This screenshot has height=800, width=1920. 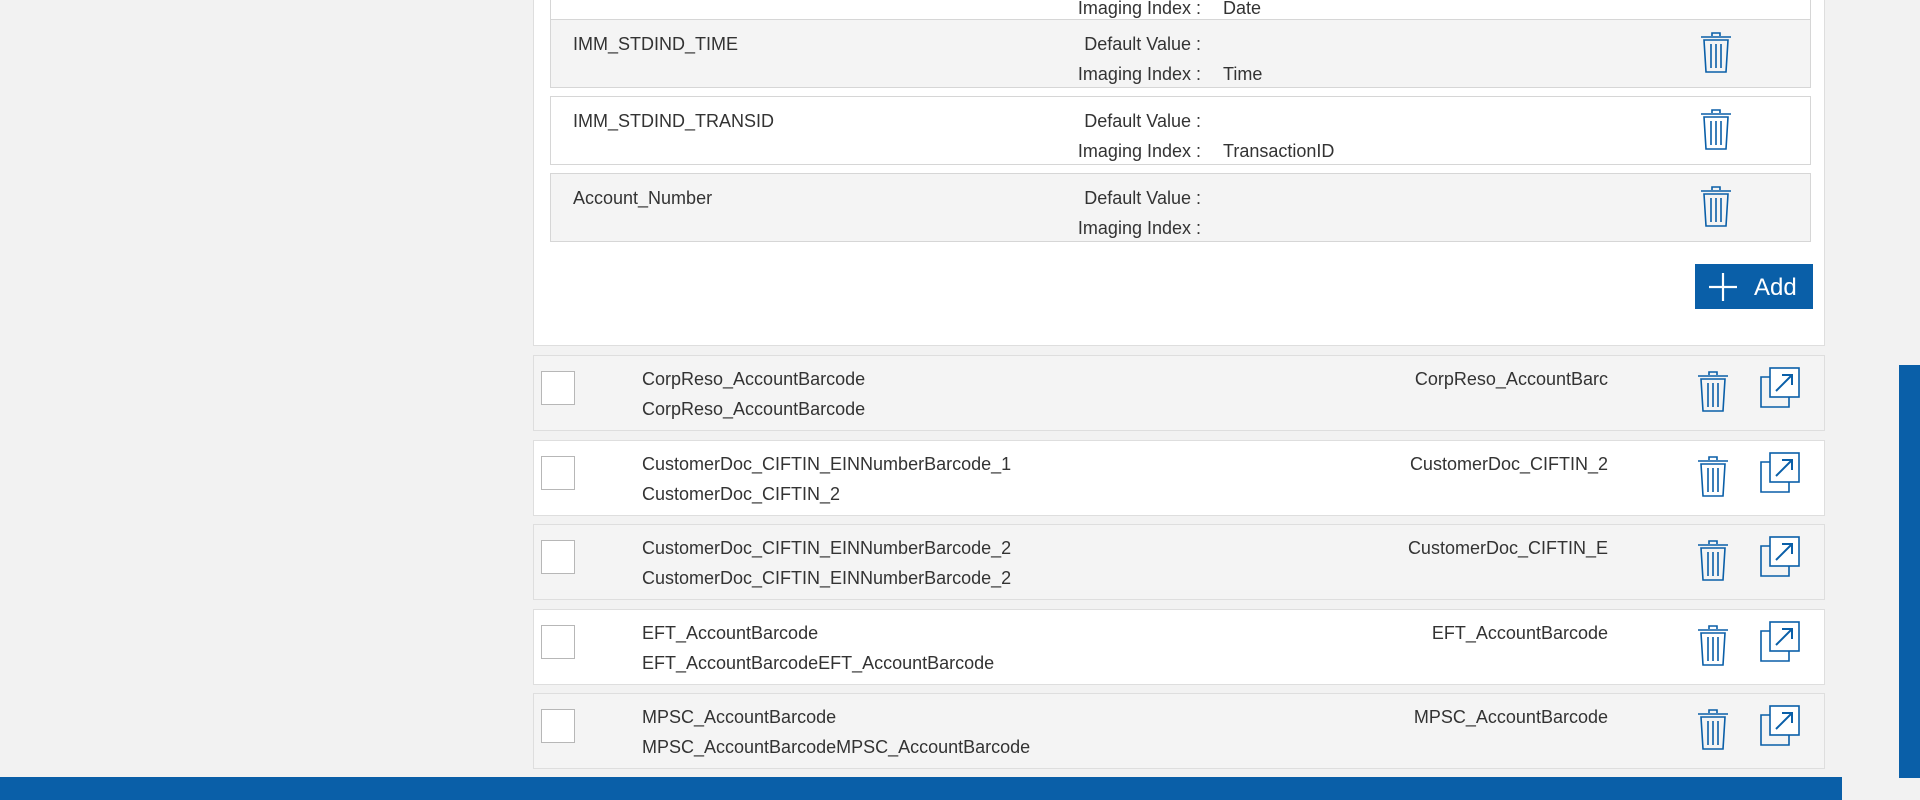 I want to click on item-subtitle: EFT_AccountBarcodeEFT_AccountBarcode, so click(x=818, y=663).